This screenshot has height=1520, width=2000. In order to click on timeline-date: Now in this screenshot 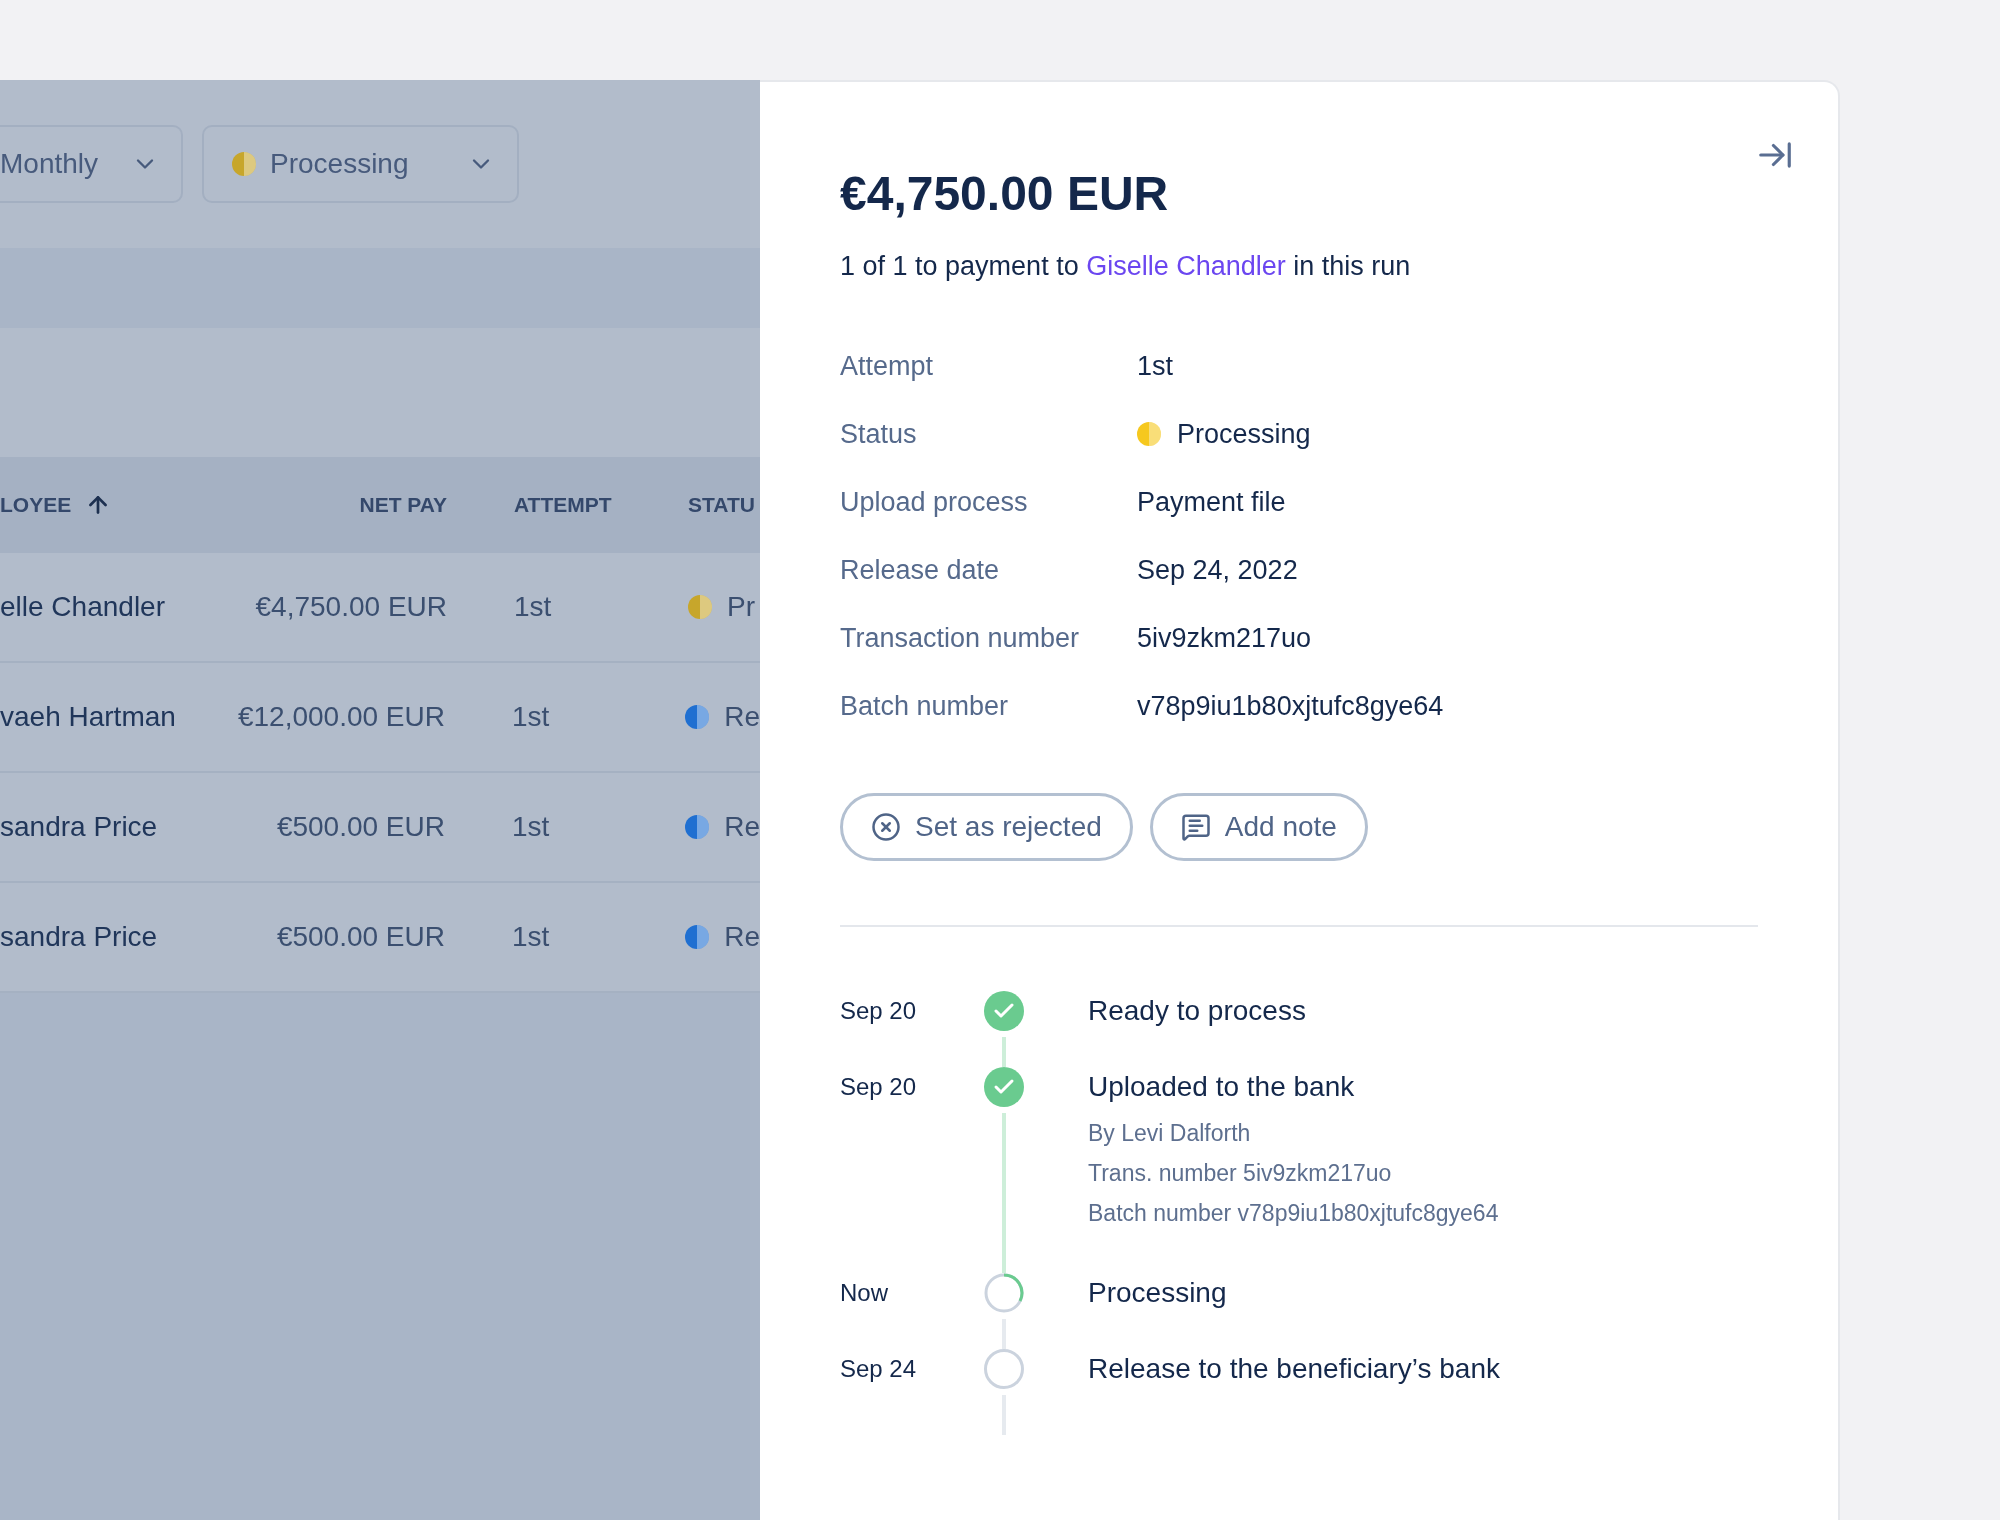, I will do `click(864, 1293)`.